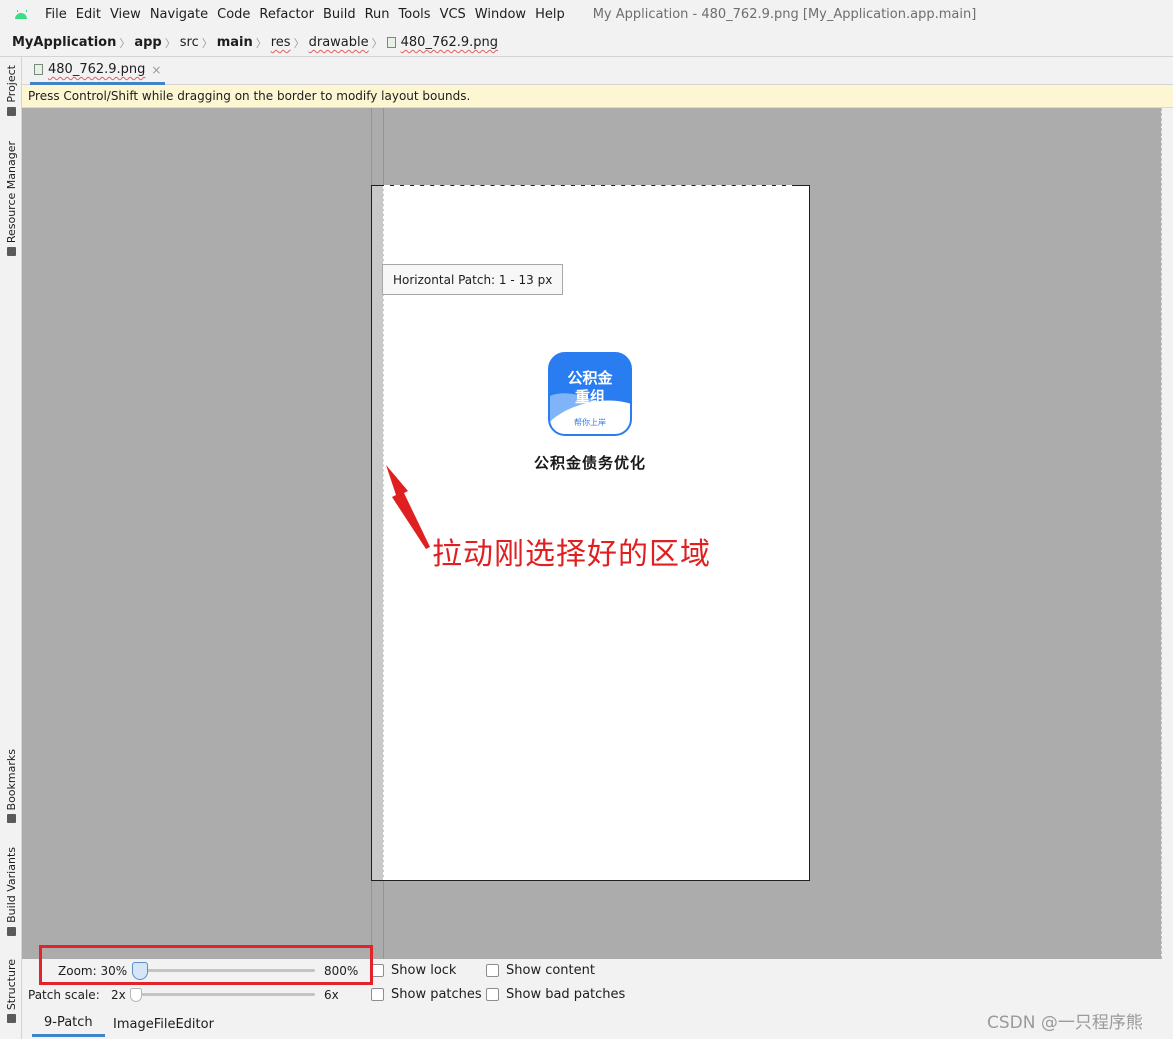 The image size is (1173, 1039). I want to click on android-studio-logo-icon, so click(21, 14).